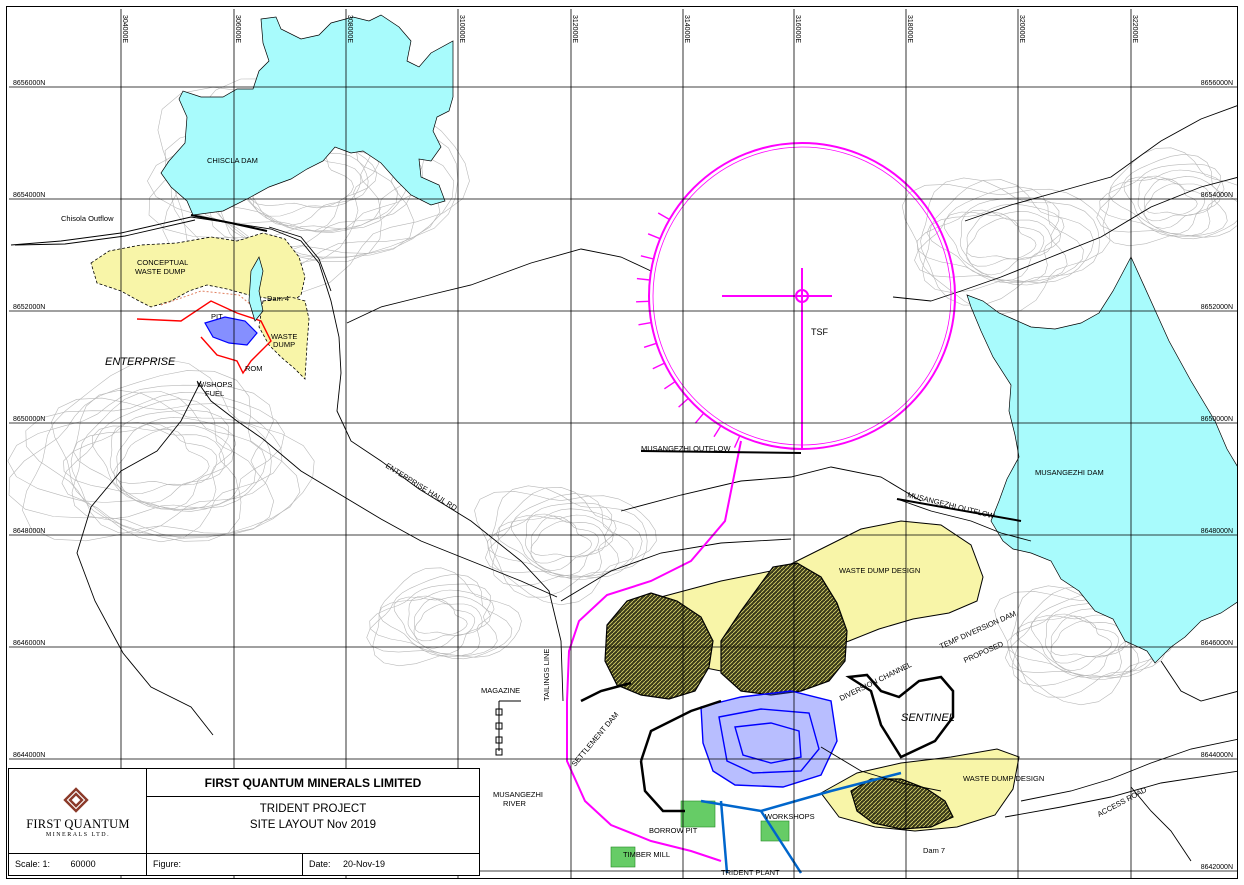 Image resolution: width=1244 pixels, height=885 pixels. I want to click on logo-company-name: FIRST QUANTUM, so click(78, 824).